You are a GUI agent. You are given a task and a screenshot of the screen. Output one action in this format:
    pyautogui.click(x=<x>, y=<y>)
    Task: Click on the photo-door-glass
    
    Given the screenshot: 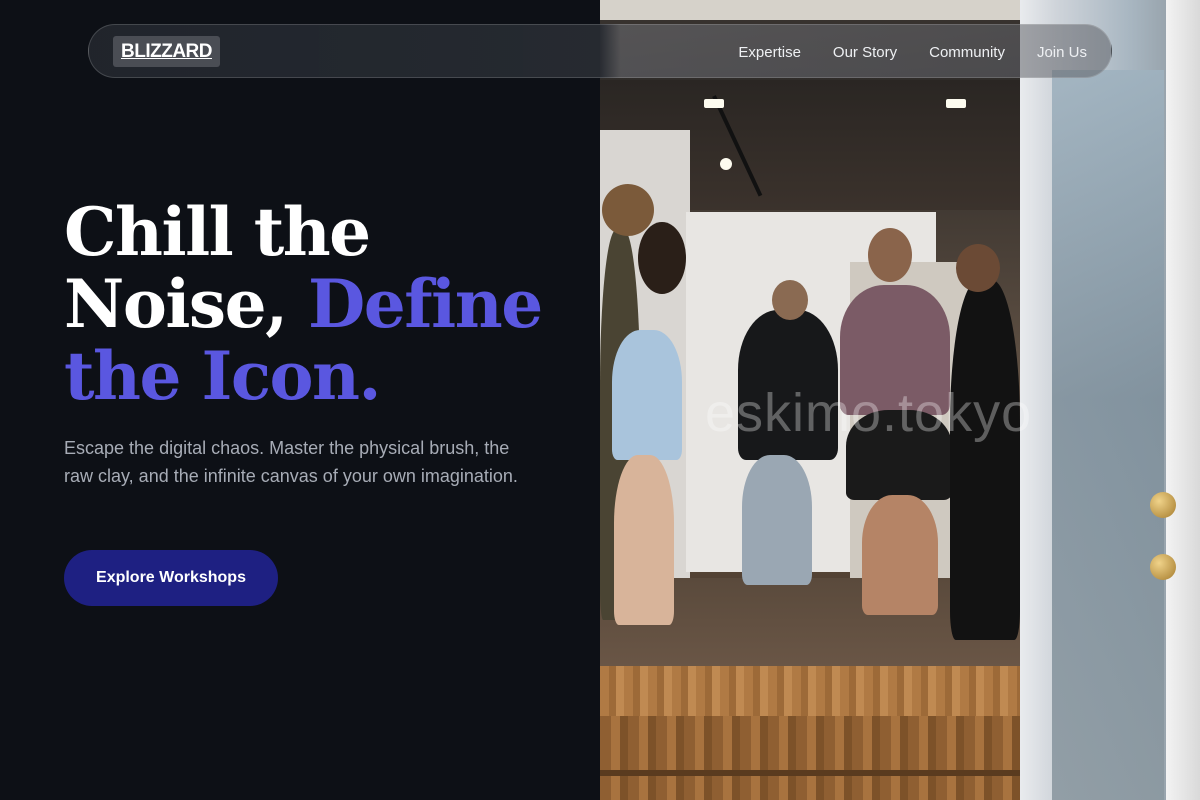 What is the action you would take?
    pyautogui.click(x=1108, y=435)
    